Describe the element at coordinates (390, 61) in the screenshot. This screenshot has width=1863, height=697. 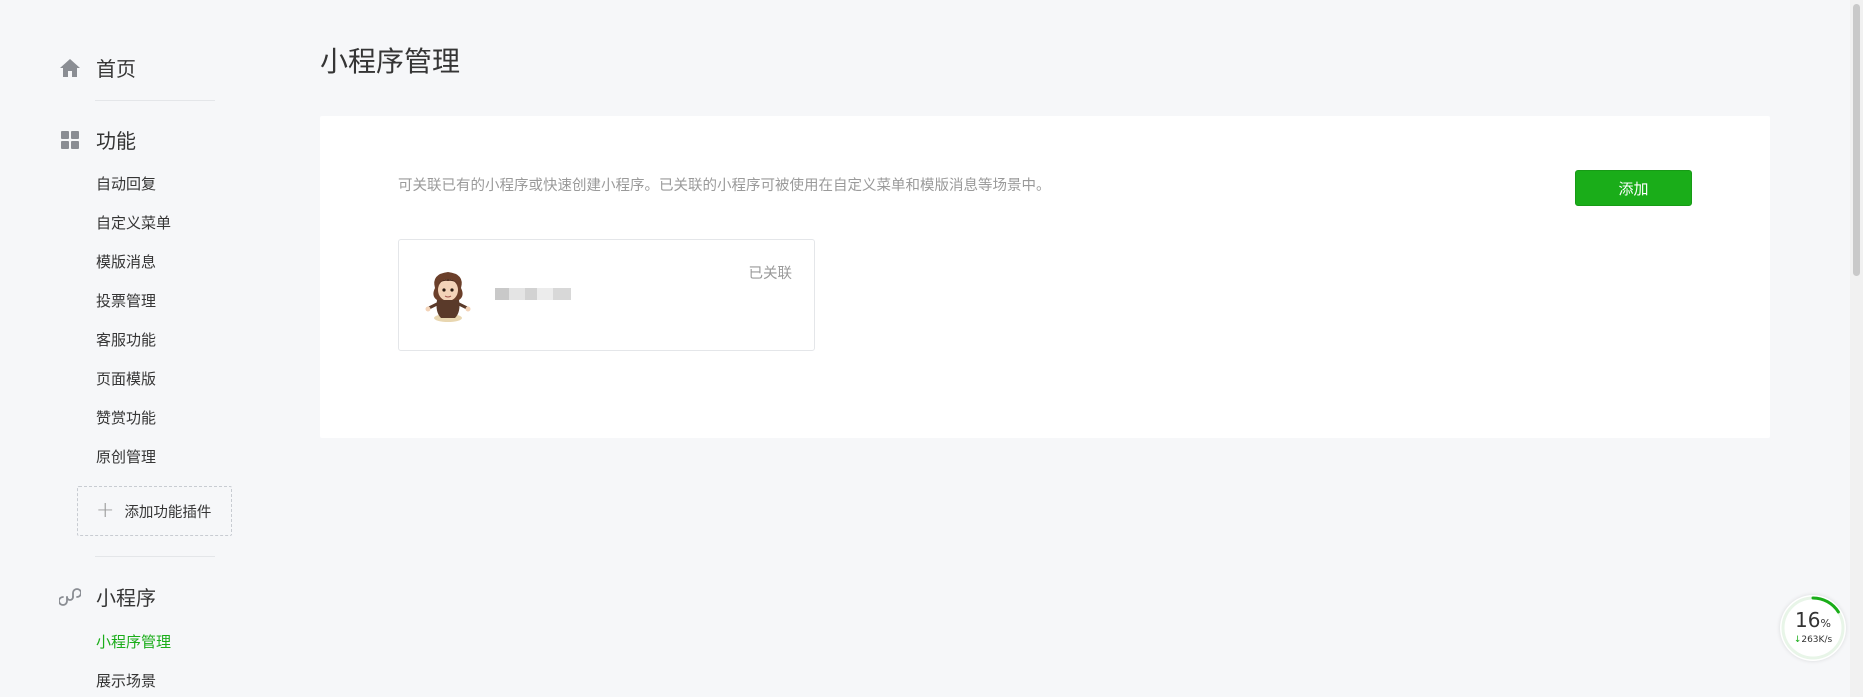
I see `page-title: 小程序管理` at that location.